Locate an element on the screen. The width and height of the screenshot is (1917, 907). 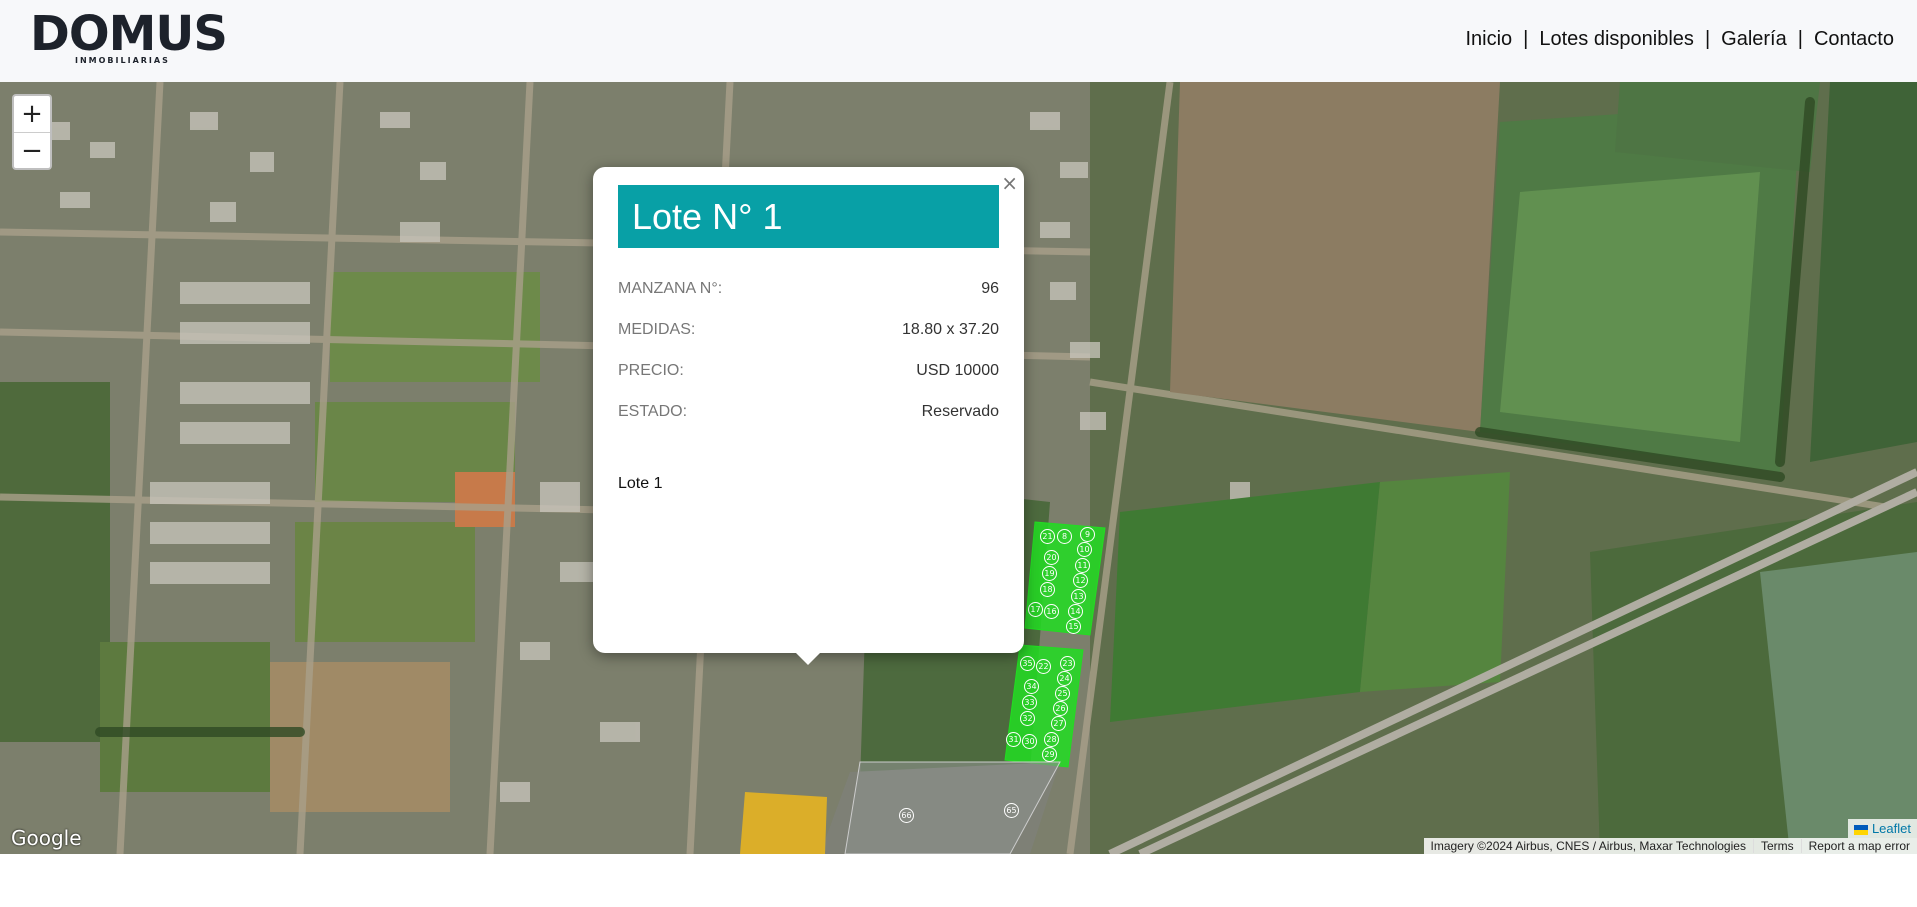
lot-badge: 34 is located at coordinates (1031, 686).